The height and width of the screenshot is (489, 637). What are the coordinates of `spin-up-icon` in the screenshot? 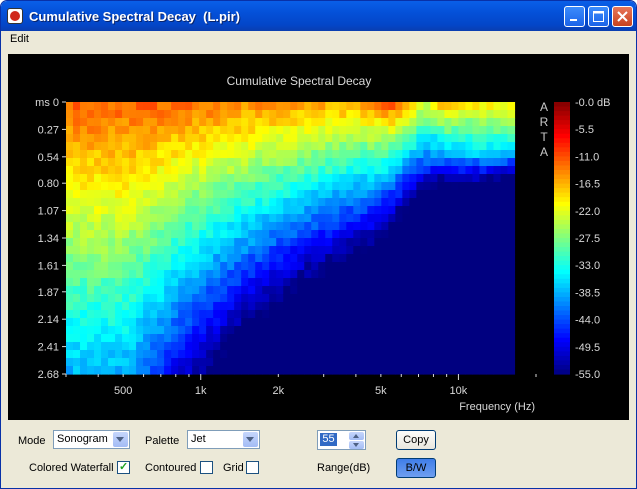 It's located at (356, 436).